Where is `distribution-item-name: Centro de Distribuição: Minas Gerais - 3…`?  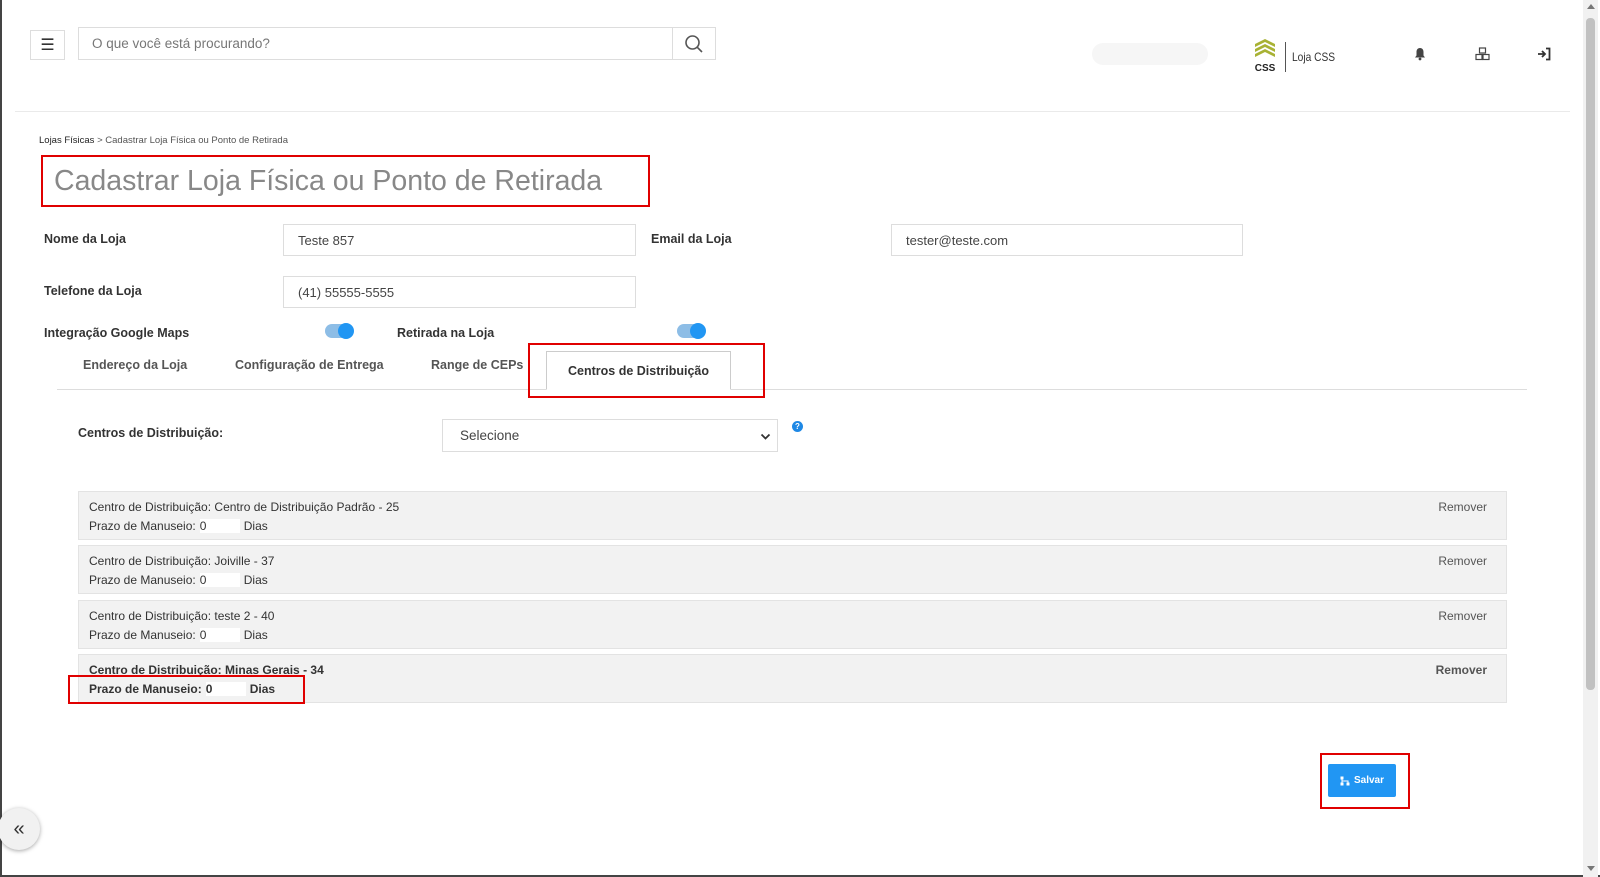 distribution-item-name: Centro de Distribuição: Minas Gerais - 3… is located at coordinates (206, 670).